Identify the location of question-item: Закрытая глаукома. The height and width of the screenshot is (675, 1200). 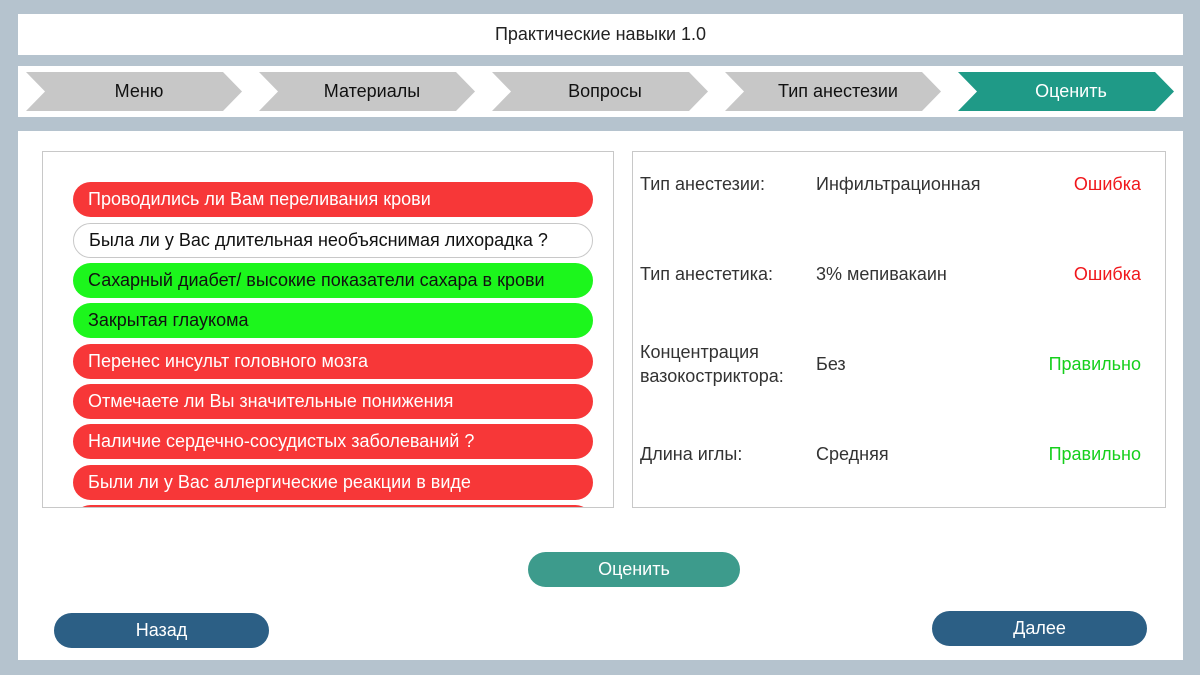
(333, 320).